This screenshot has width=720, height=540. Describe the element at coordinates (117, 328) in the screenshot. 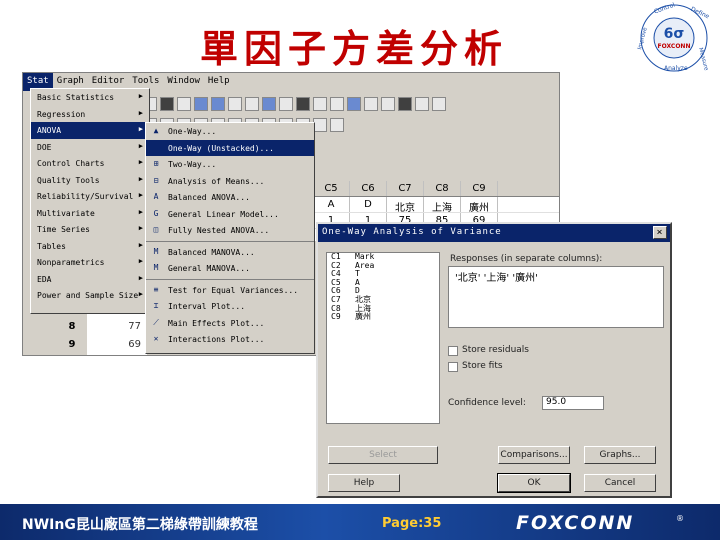

I see `cell: 77` at that location.